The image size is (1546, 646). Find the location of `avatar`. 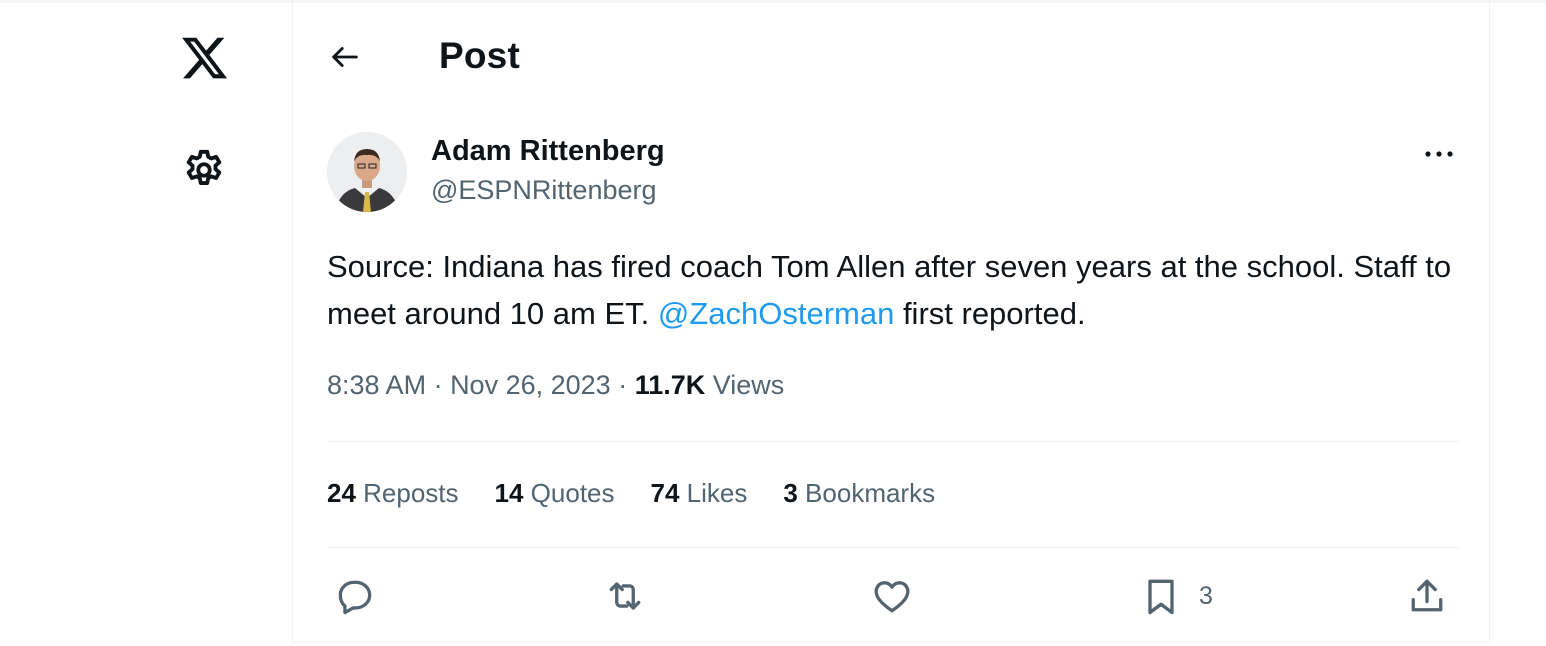

avatar is located at coordinates (367, 172).